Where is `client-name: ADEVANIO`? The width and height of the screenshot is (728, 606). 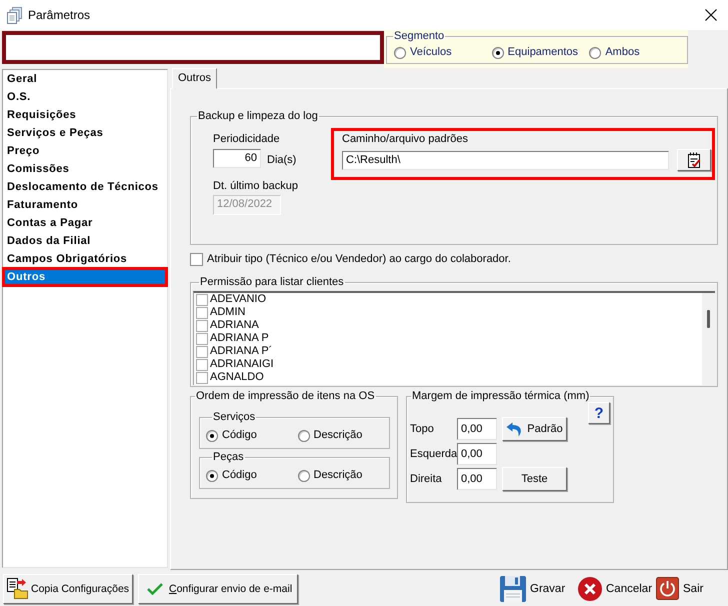 client-name: ADEVANIO is located at coordinates (238, 299).